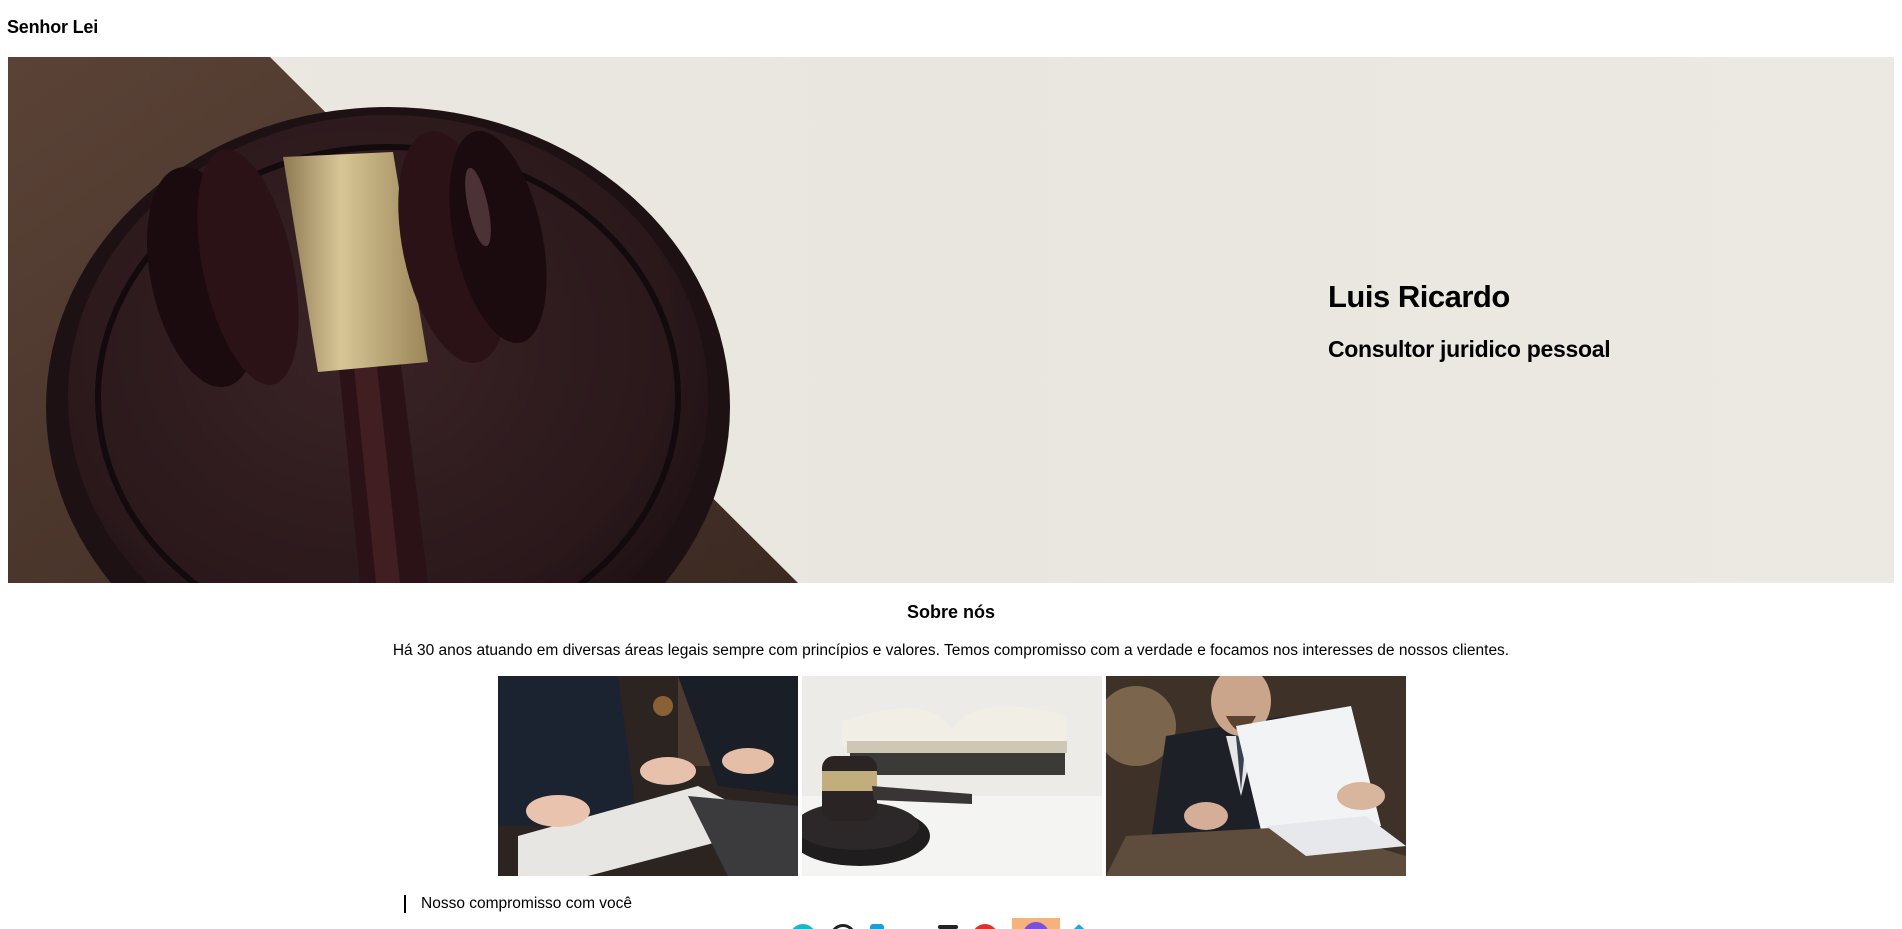  I want to click on site-title: Senhor Lei, so click(52, 27).